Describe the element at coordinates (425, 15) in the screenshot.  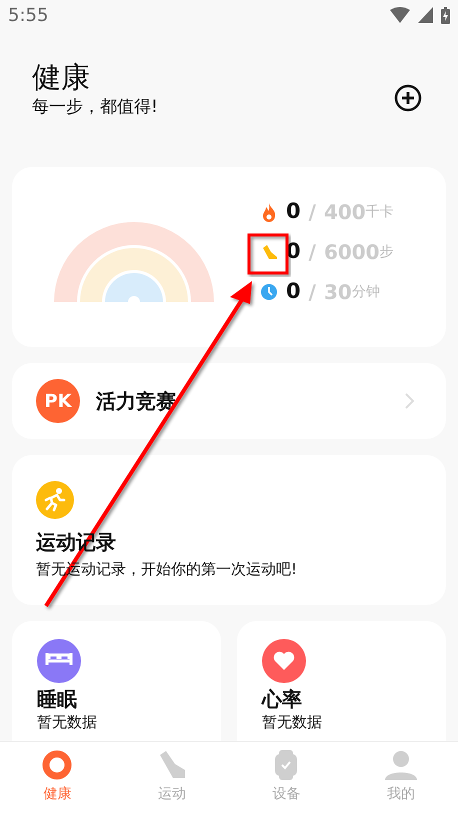
I see `signal-icon` at that location.